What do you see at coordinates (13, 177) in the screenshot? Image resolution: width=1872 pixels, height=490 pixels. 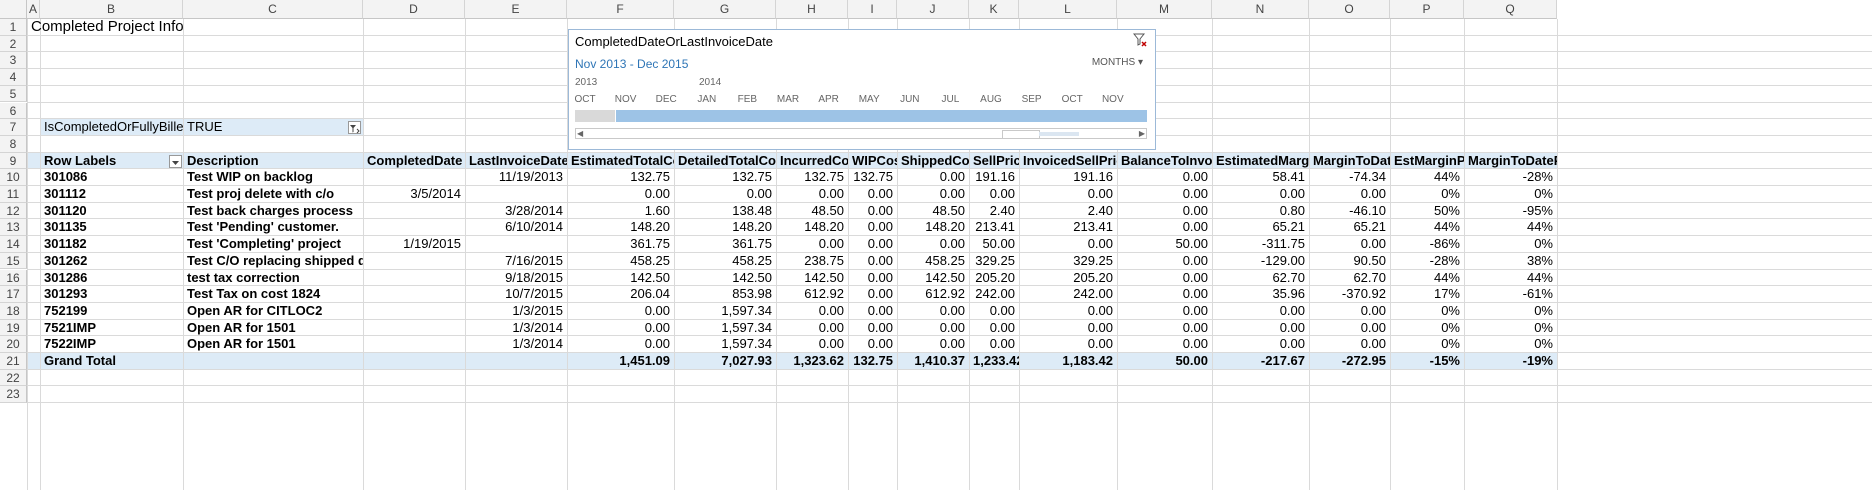 I see `row-header-10: 10` at bounding box center [13, 177].